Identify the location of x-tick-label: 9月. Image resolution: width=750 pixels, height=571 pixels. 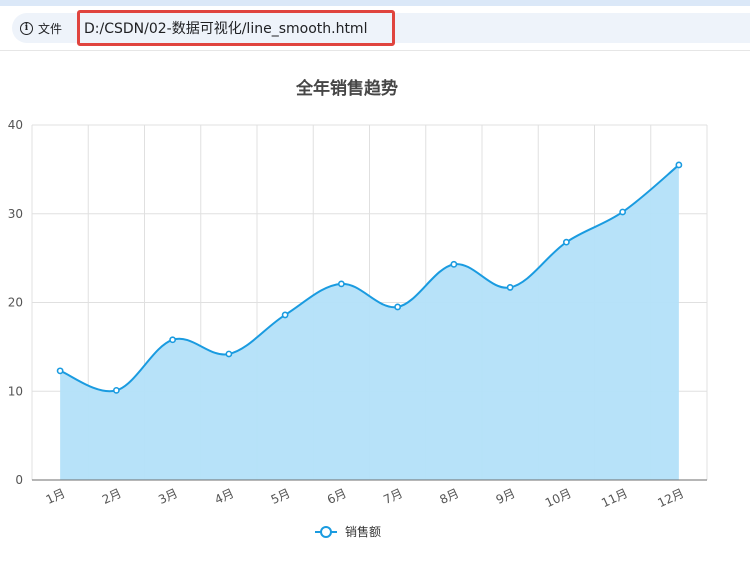
(506, 496).